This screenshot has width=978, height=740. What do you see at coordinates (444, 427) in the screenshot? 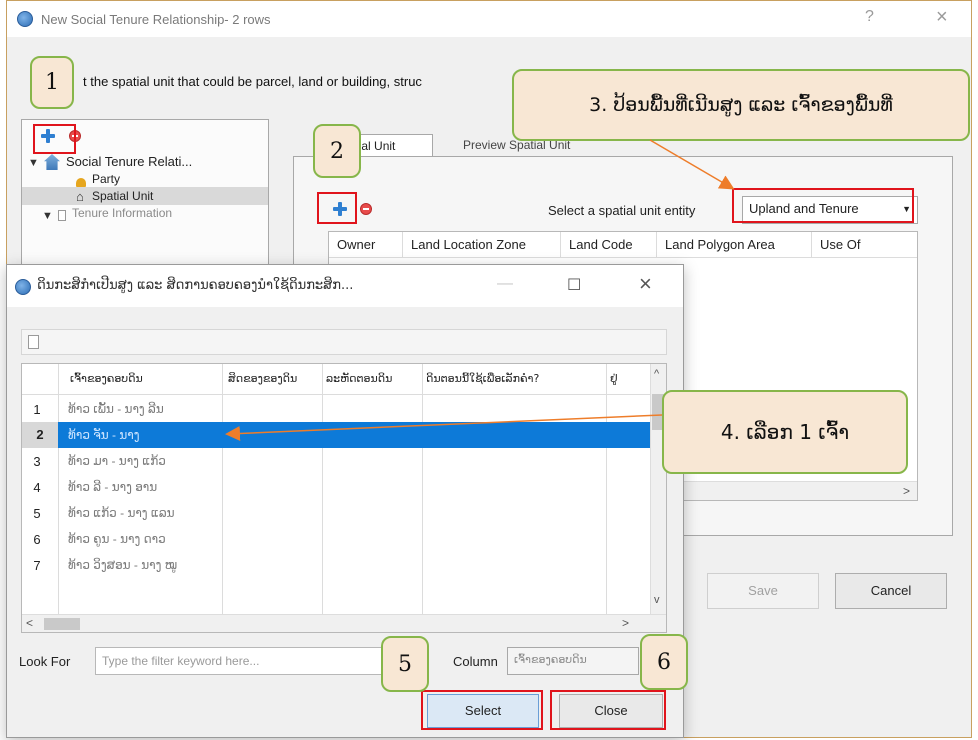
I see `arrow-to-selected-row` at bounding box center [444, 427].